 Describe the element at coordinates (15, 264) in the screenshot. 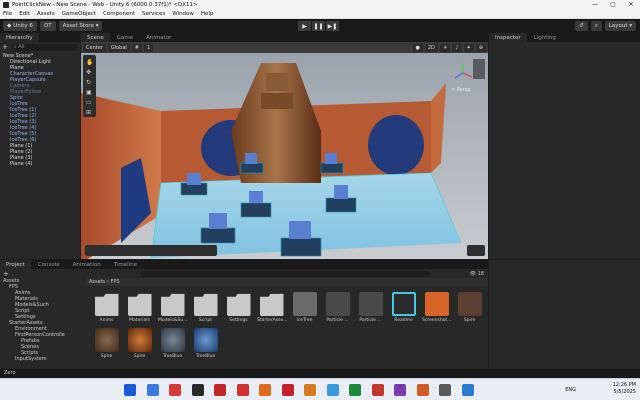

I see `tab-project: Project` at that location.